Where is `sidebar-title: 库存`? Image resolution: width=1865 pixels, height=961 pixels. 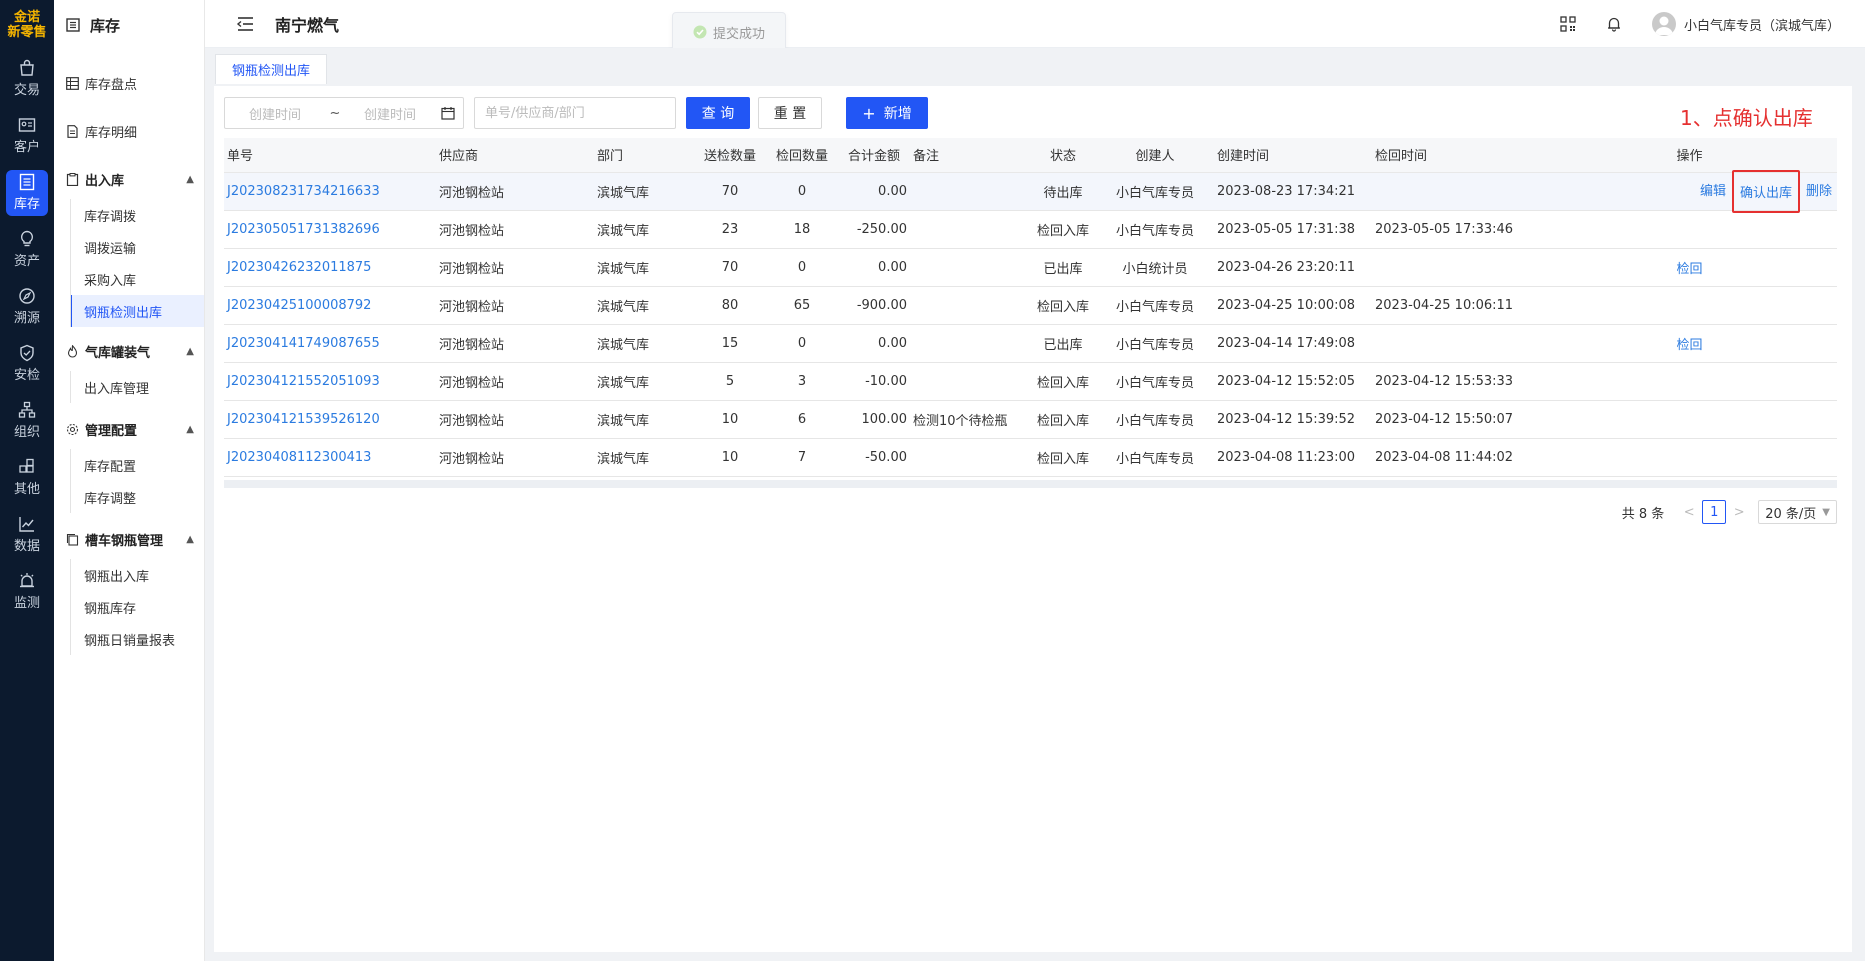
sidebar-title: 库存 is located at coordinates (105, 25).